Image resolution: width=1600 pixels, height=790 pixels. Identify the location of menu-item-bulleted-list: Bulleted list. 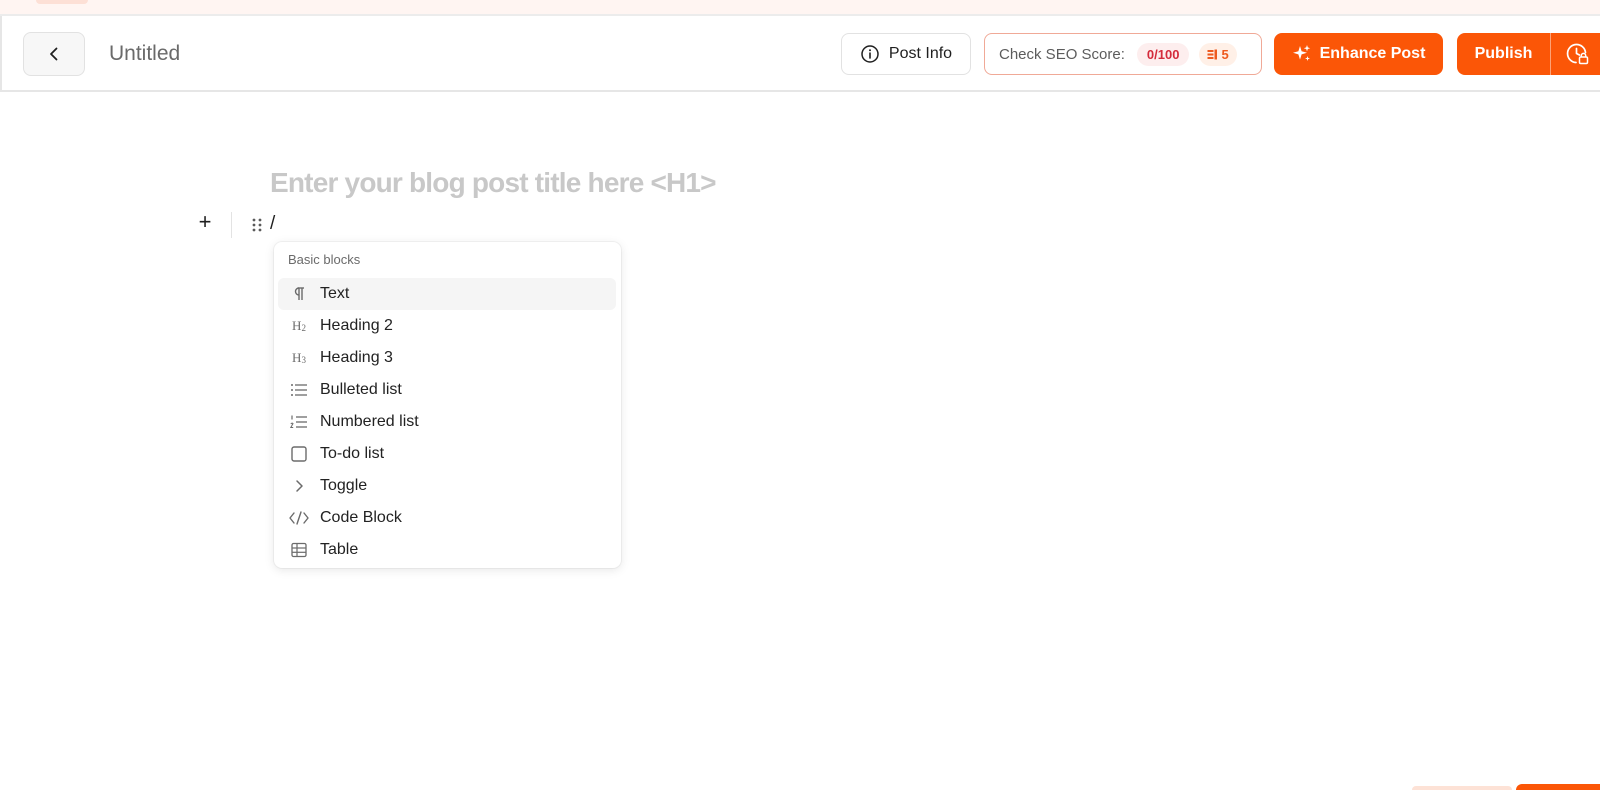
(447, 390).